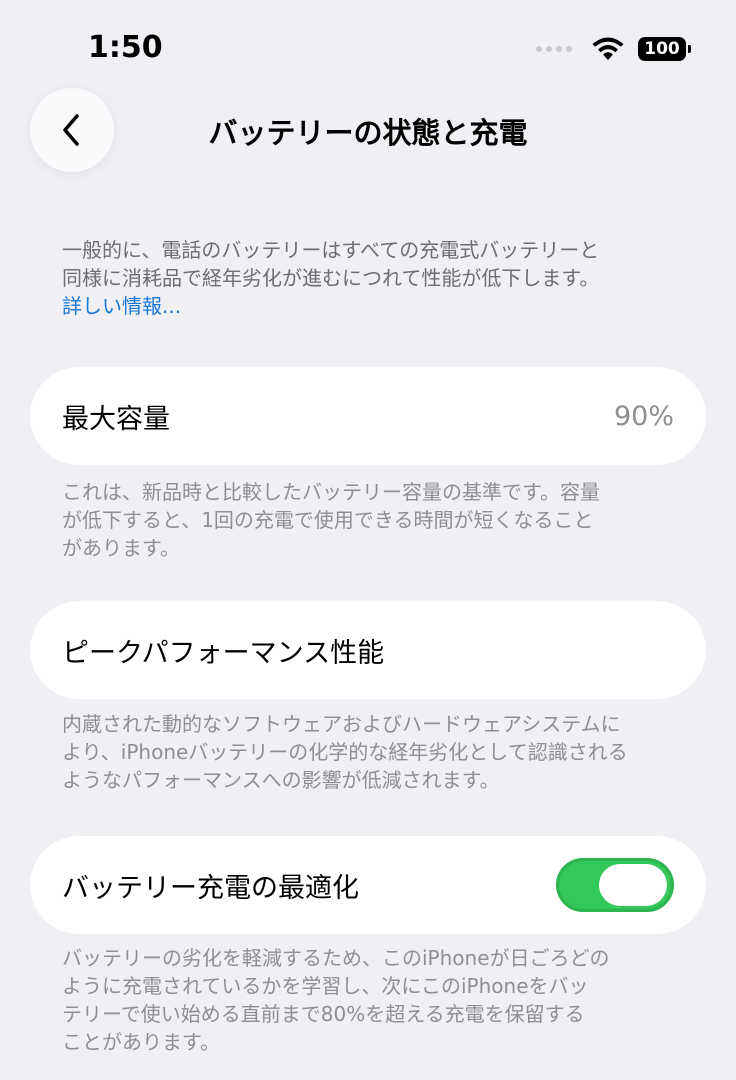 The height and width of the screenshot is (1080, 736). I want to click on optimized-charging-toggle, so click(615, 885).